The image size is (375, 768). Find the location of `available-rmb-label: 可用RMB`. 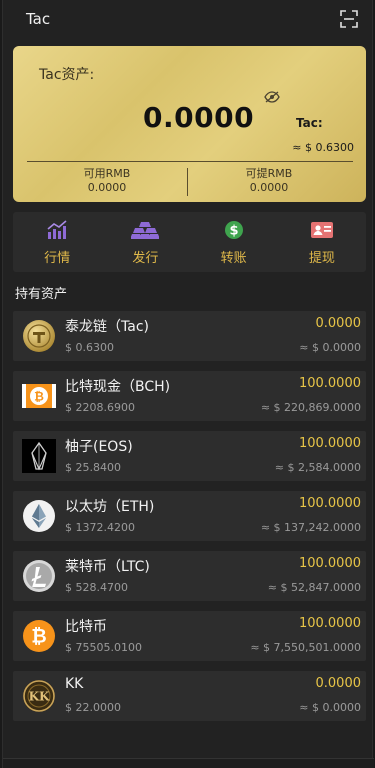

available-rmb-label: 可用RMB is located at coordinates (107, 173).